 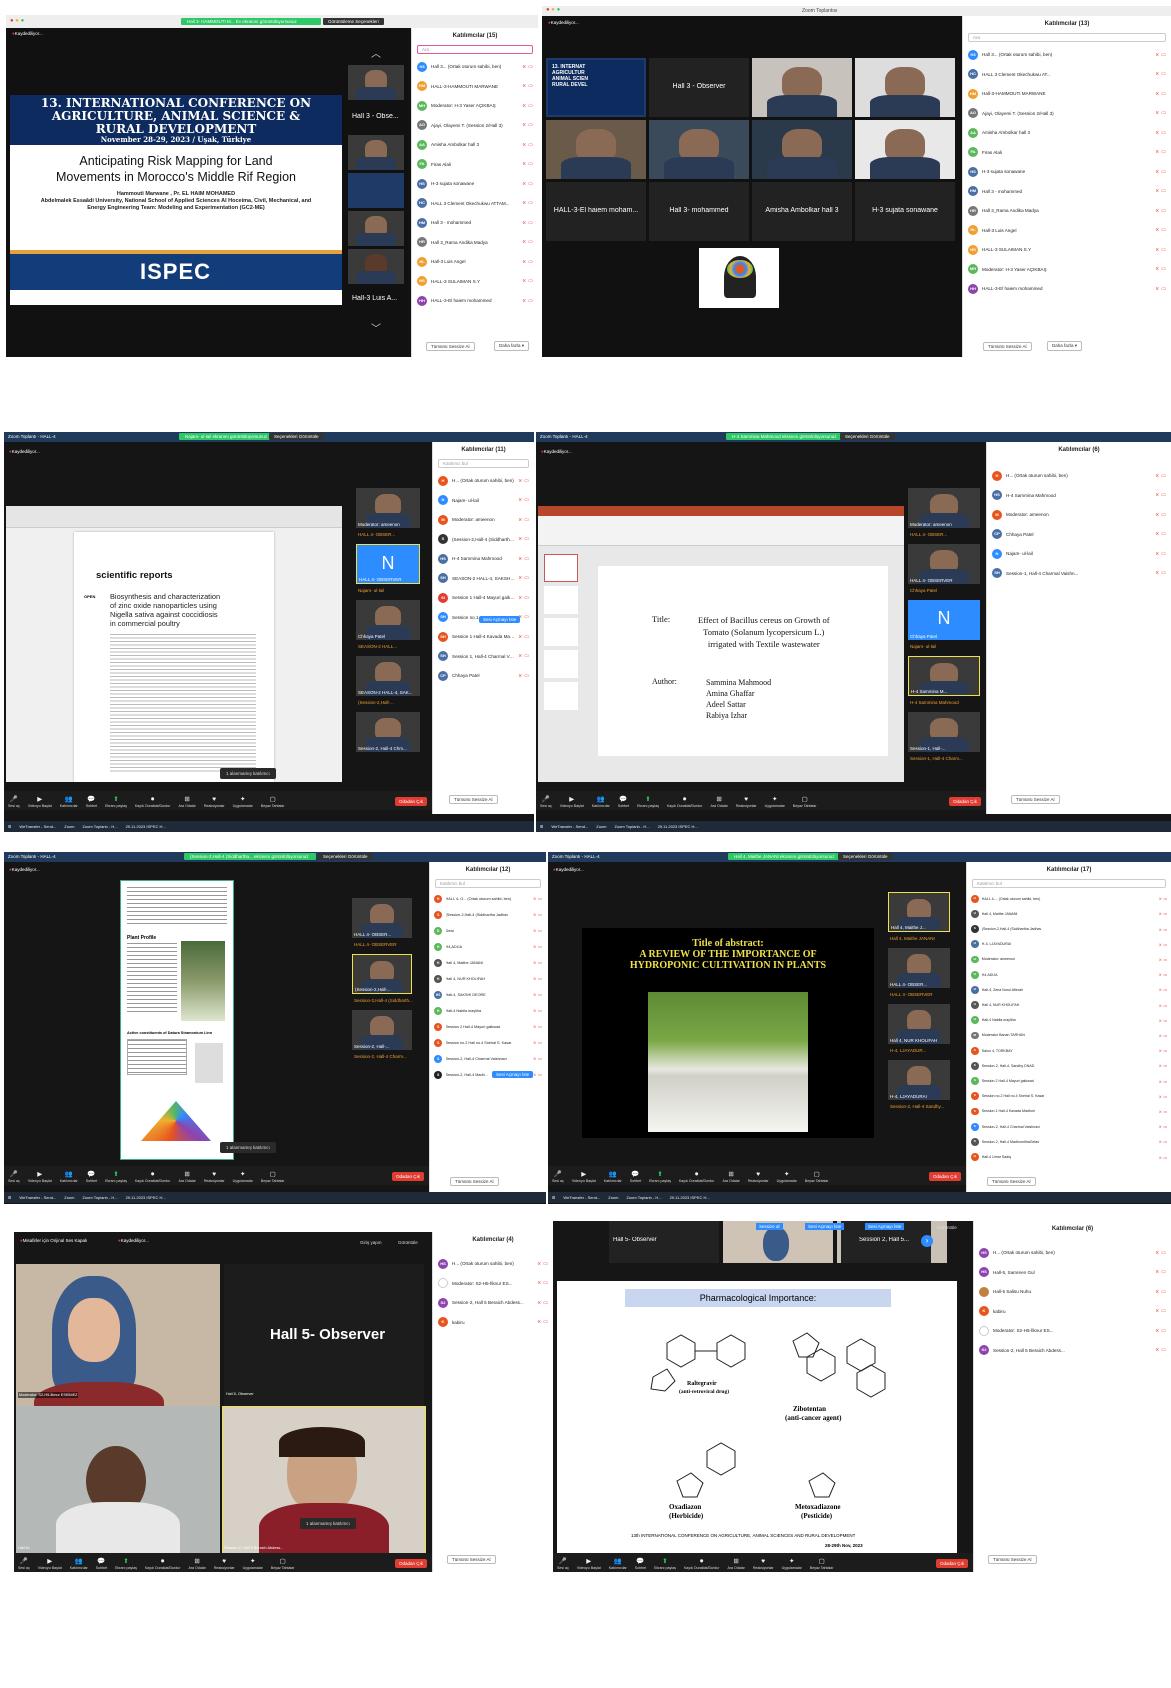 I want to click on participant-row: HS H-4 Sammina Mahmood ⨯ ▭, so click(x=483, y=559).